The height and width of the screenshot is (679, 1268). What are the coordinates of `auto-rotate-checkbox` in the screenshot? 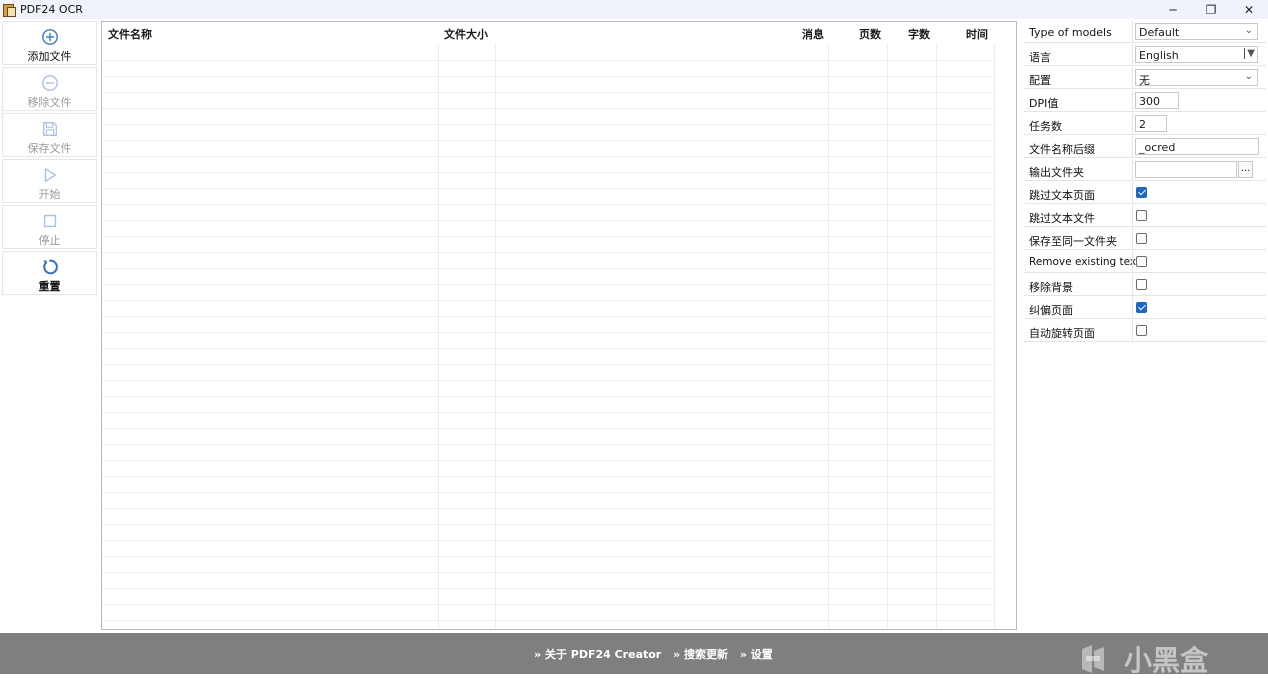 It's located at (1141, 330).